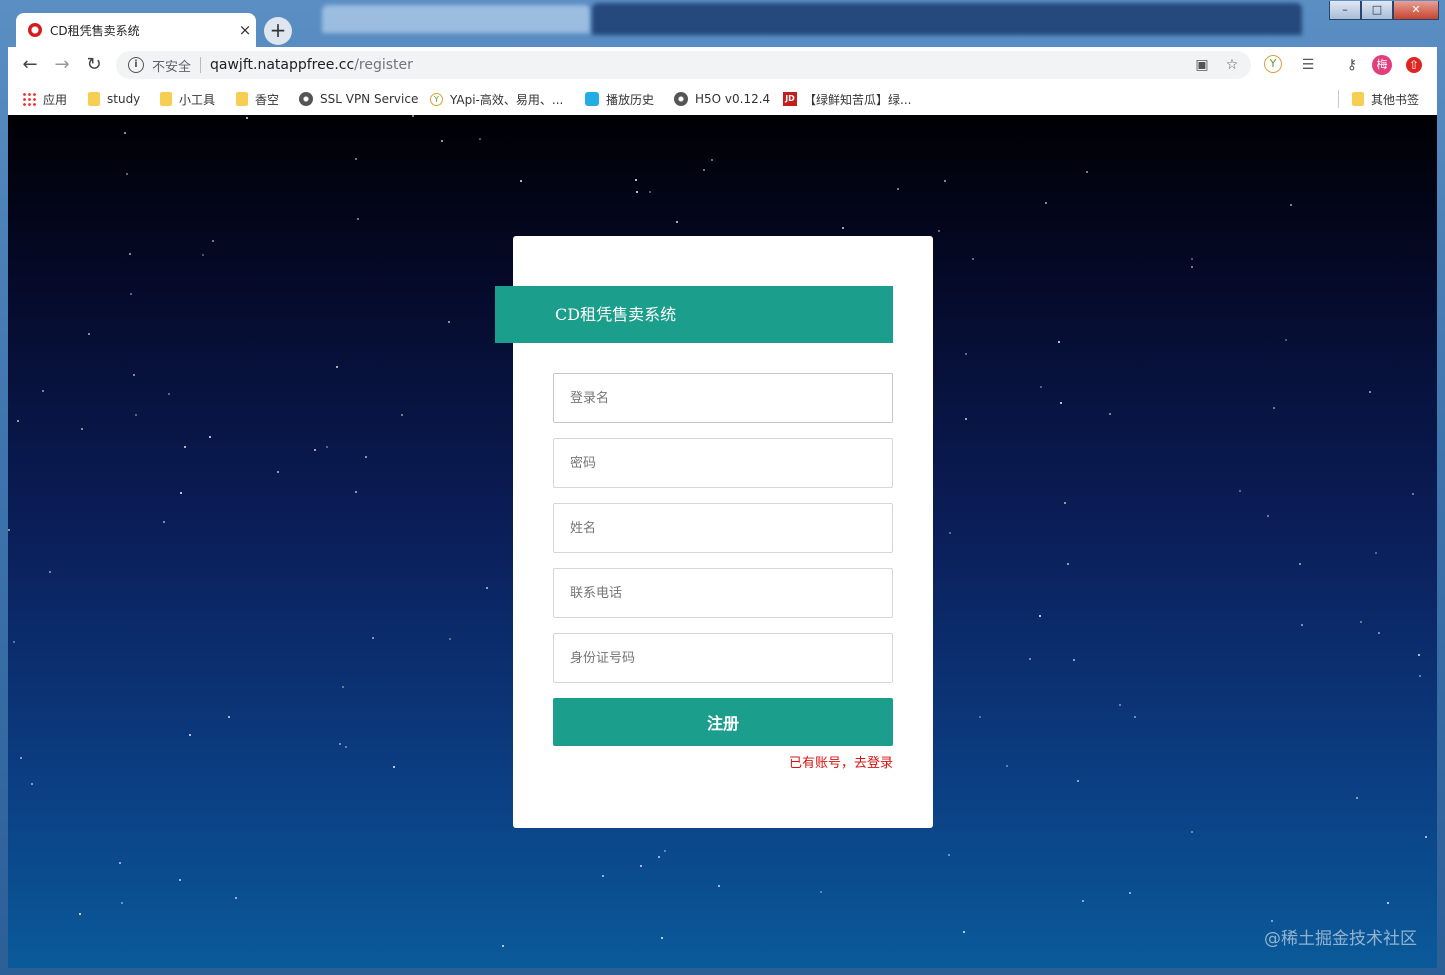  Describe the element at coordinates (841, 761) in the screenshot. I see `go-login-link: 已有账号，去登录` at that location.